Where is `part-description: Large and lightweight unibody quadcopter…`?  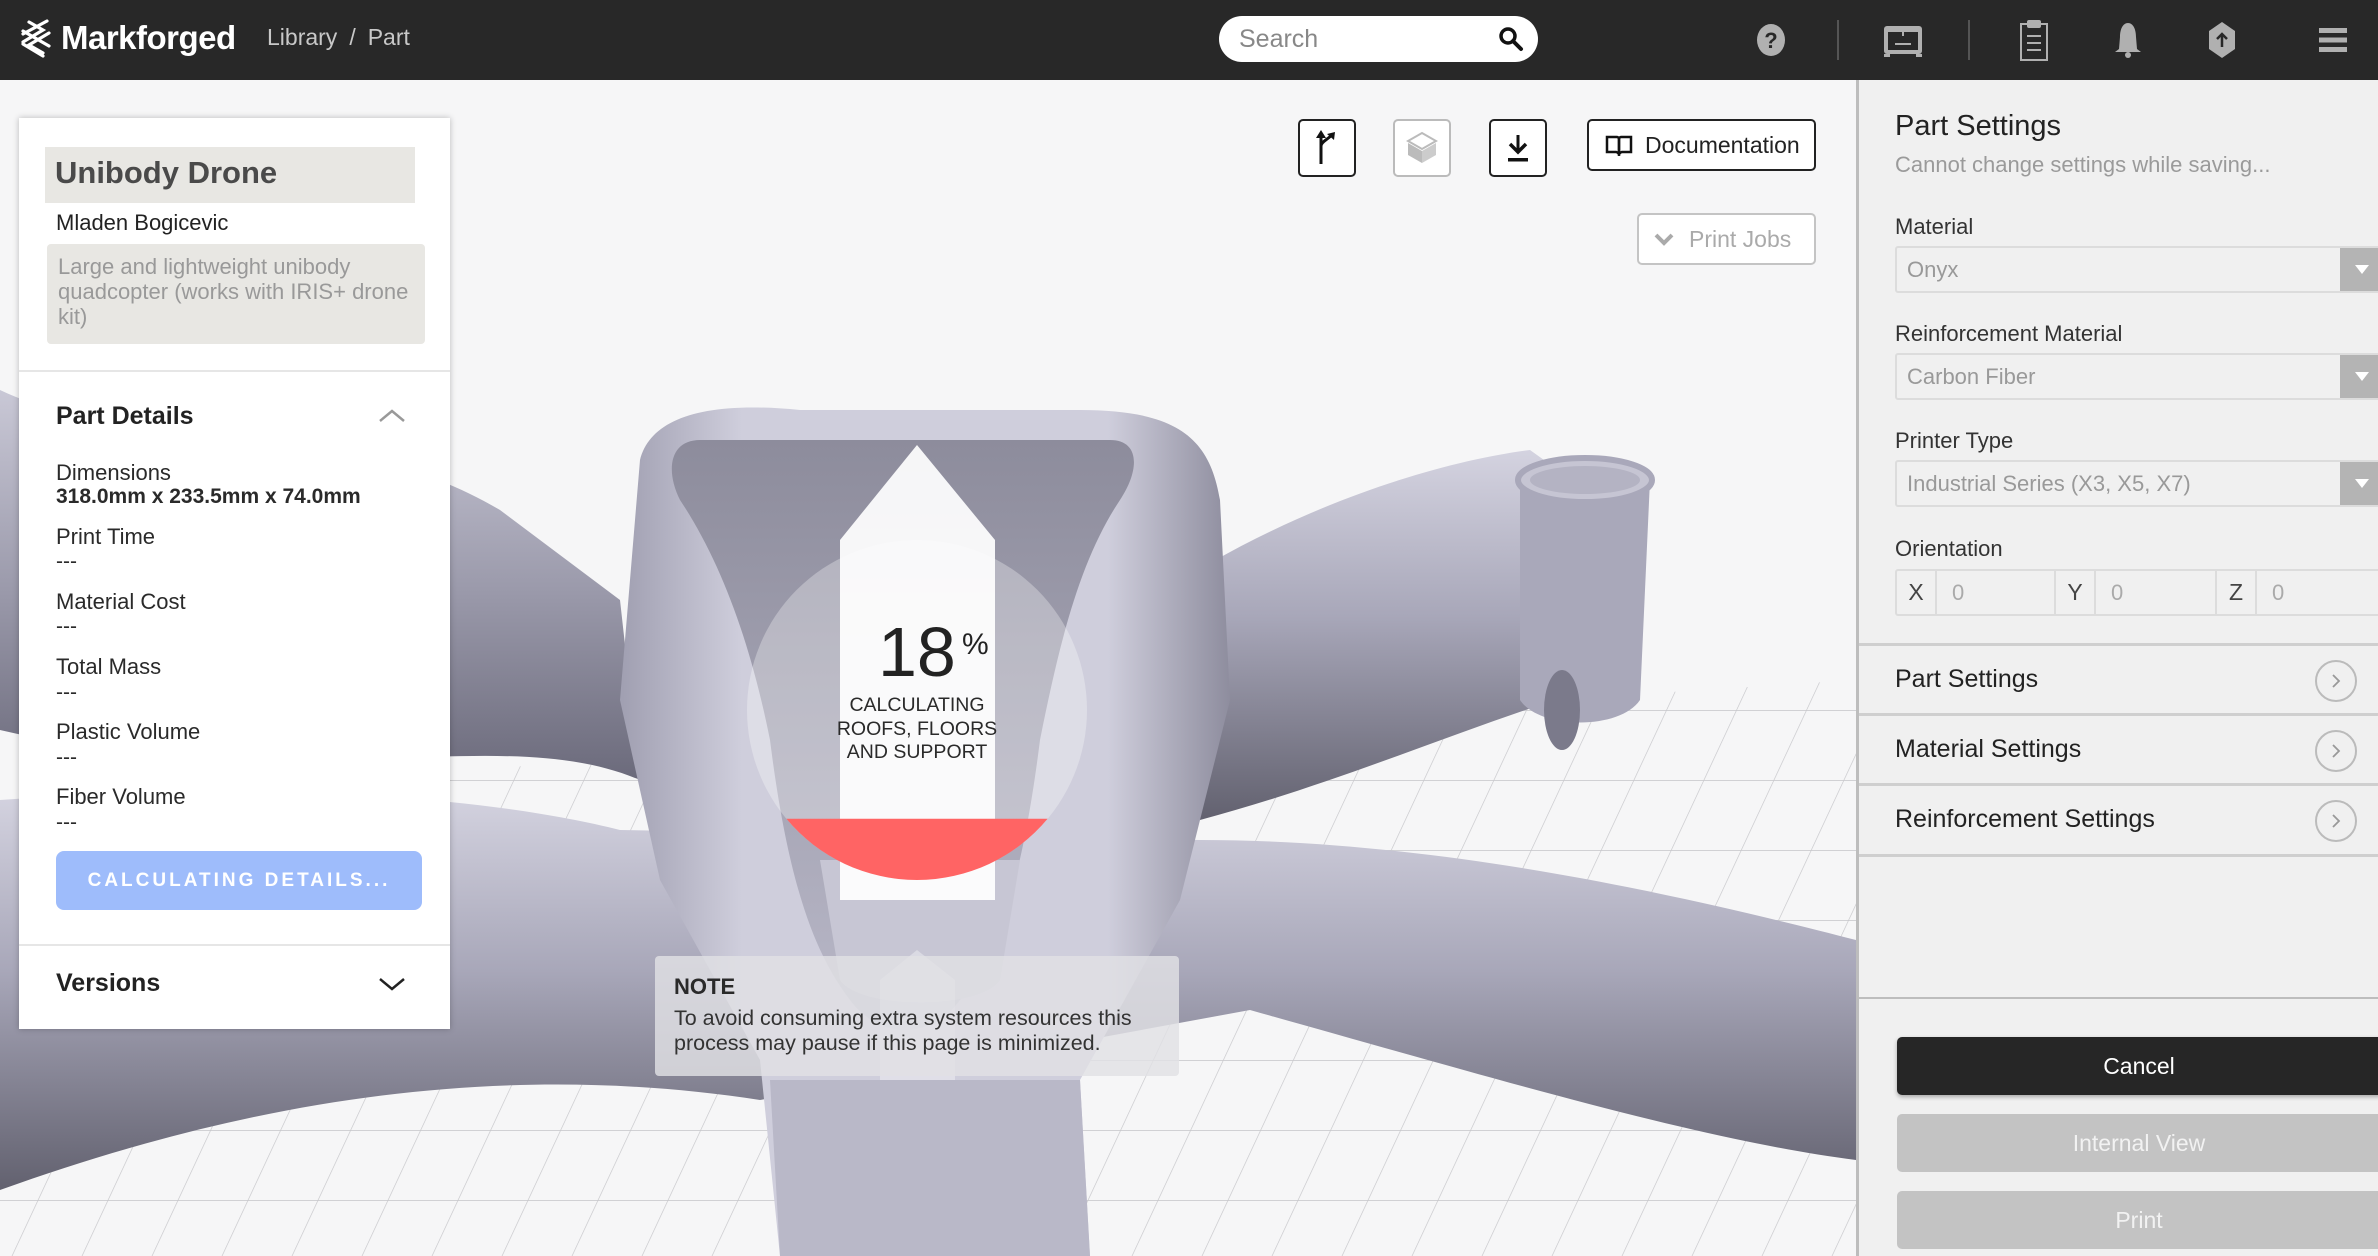
part-description: Large and lightweight unibody quadcopter… is located at coordinates (236, 294).